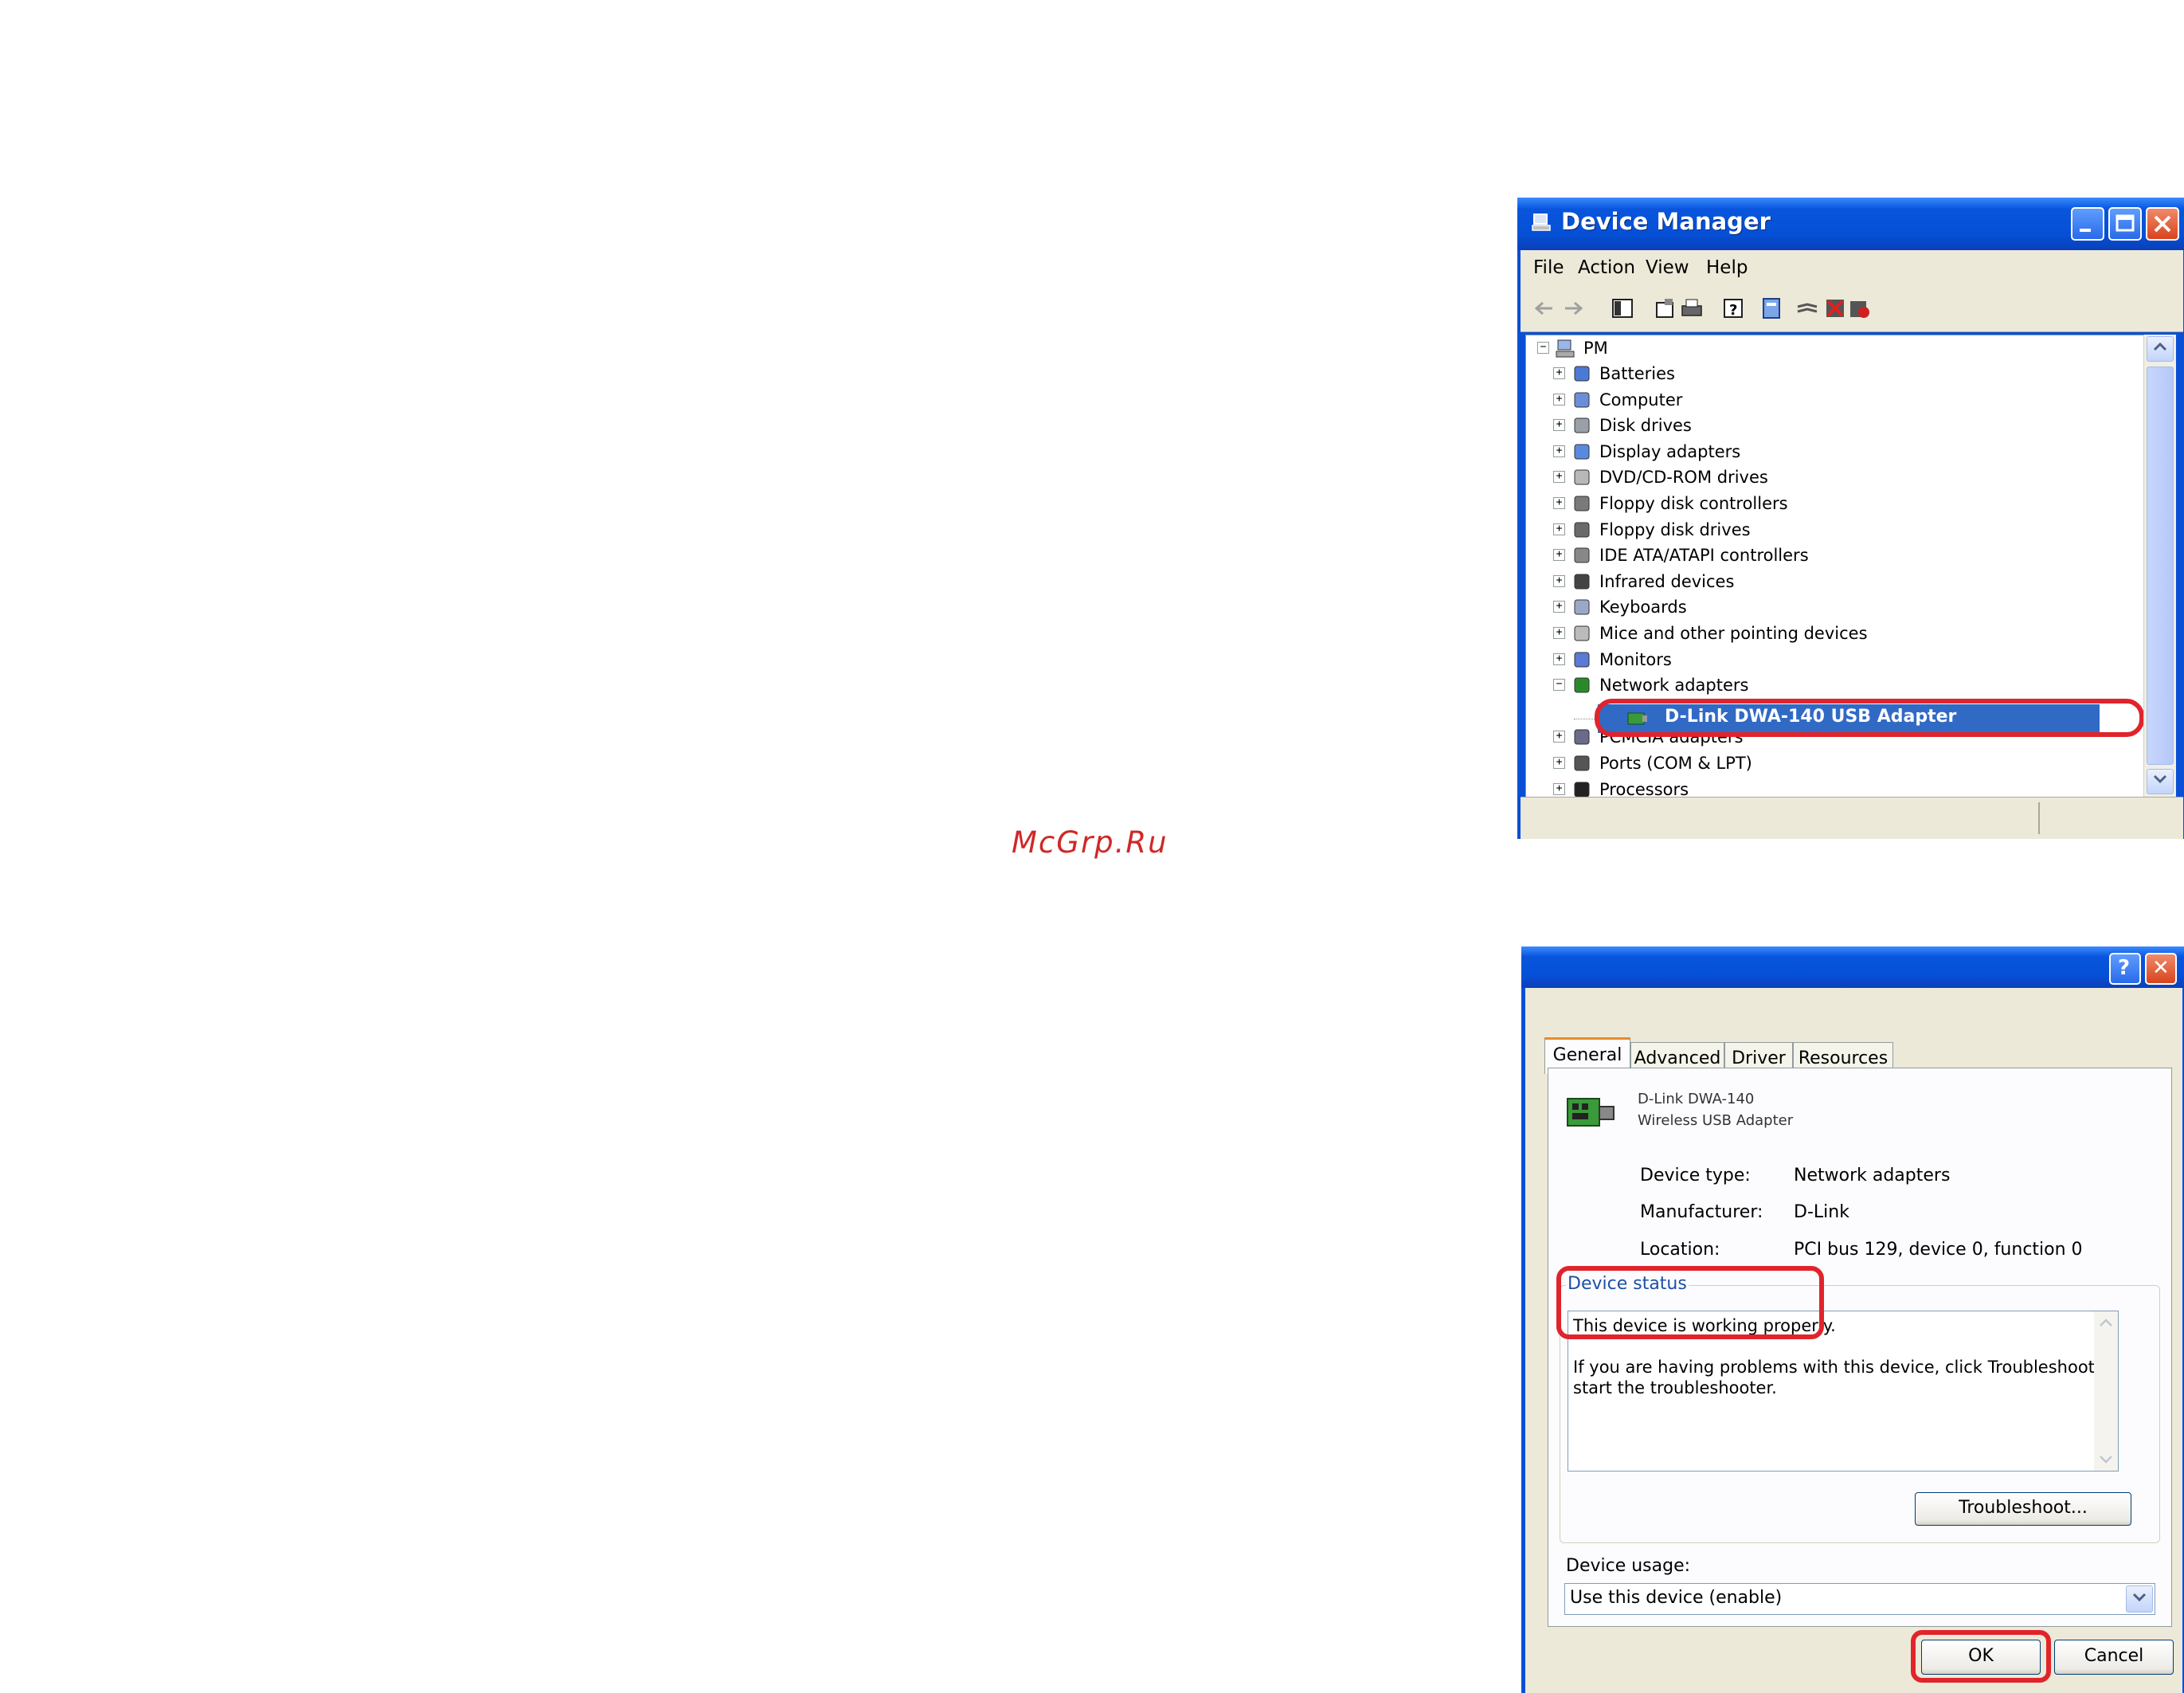 The width and height of the screenshot is (2184, 1693). I want to click on forward-icon, so click(1574, 308).